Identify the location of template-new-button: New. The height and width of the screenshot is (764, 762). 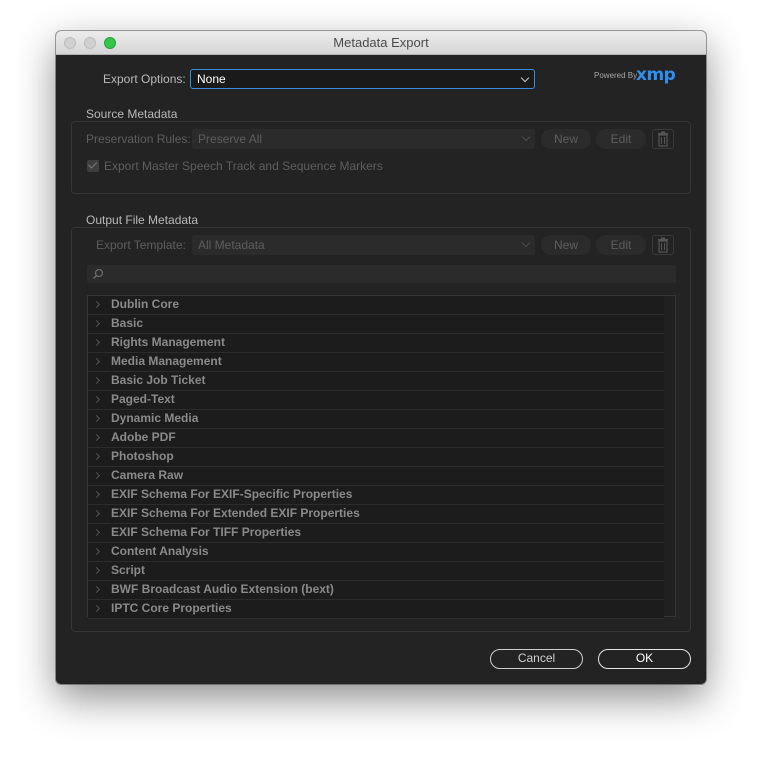
(566, 245).